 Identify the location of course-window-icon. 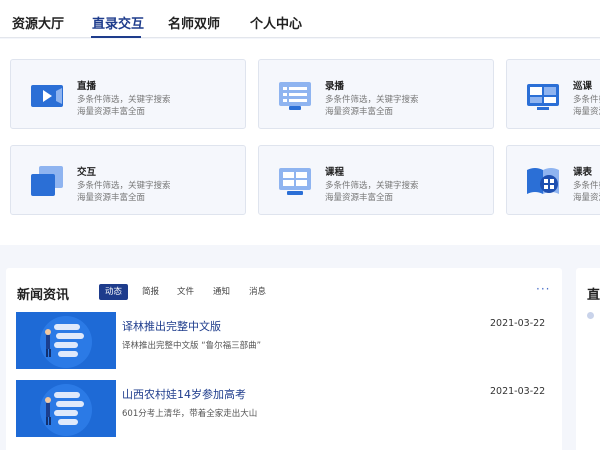
(295, 181).